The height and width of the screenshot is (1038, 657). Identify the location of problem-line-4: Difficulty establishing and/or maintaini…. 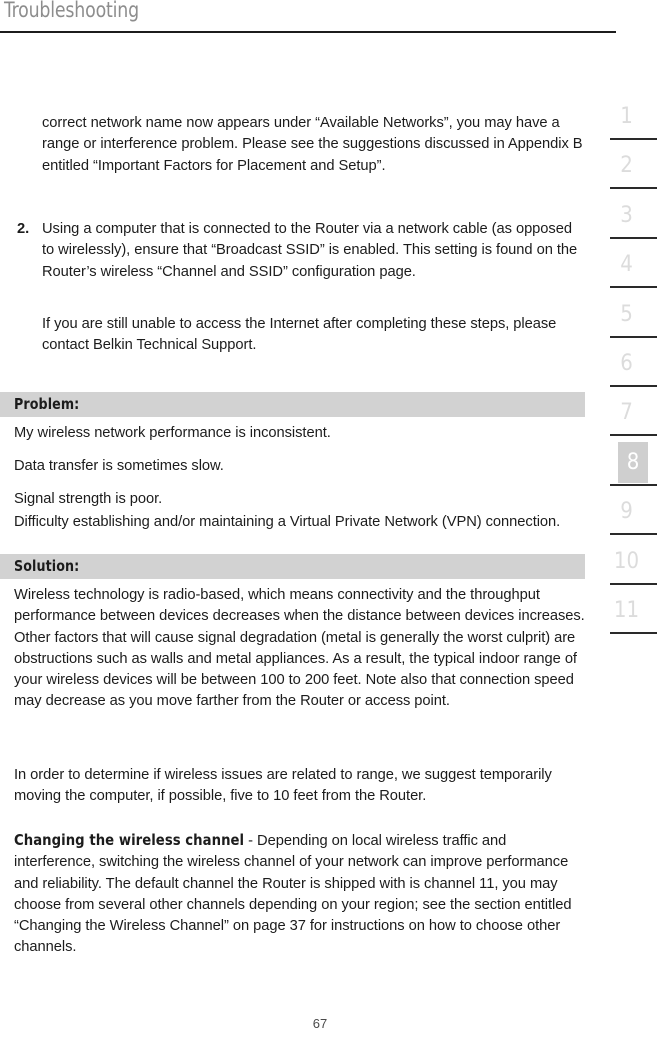
(287, 522).